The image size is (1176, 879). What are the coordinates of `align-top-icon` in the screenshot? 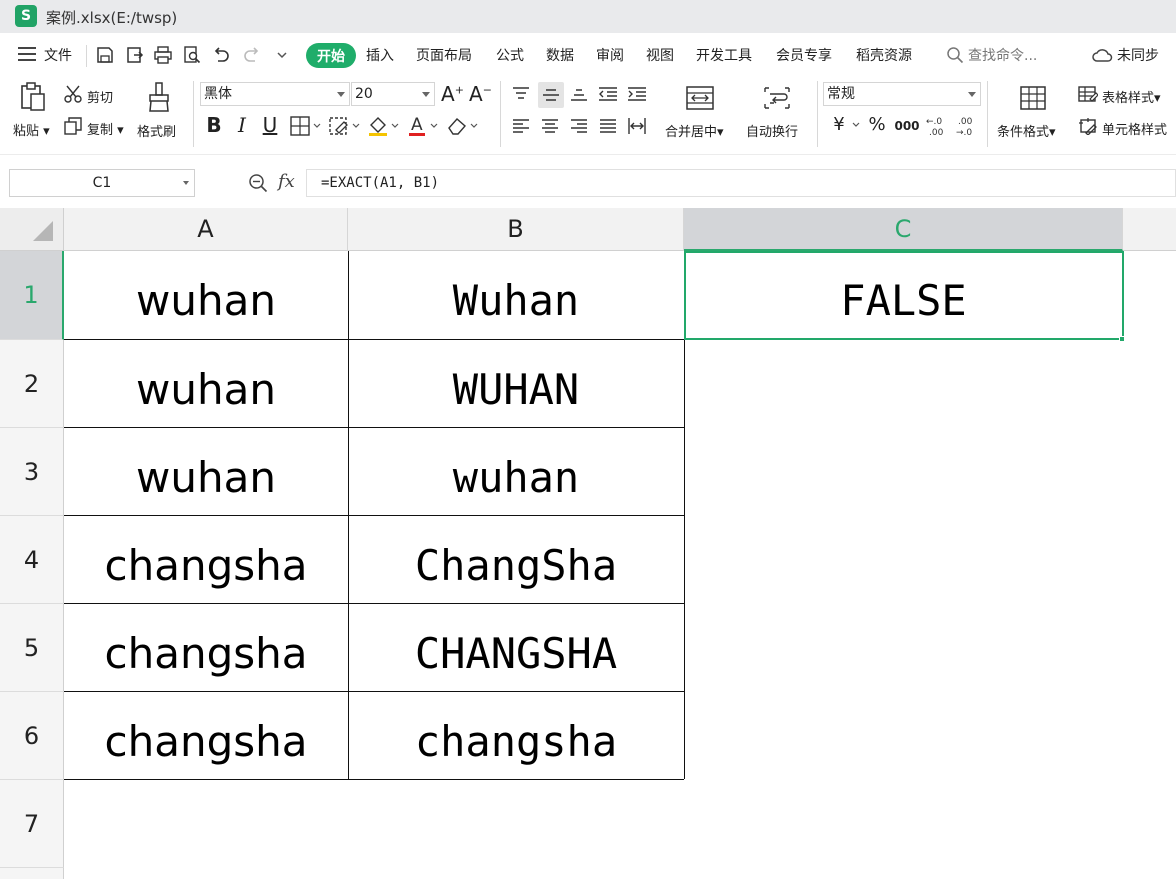 It's located at (521, 94).